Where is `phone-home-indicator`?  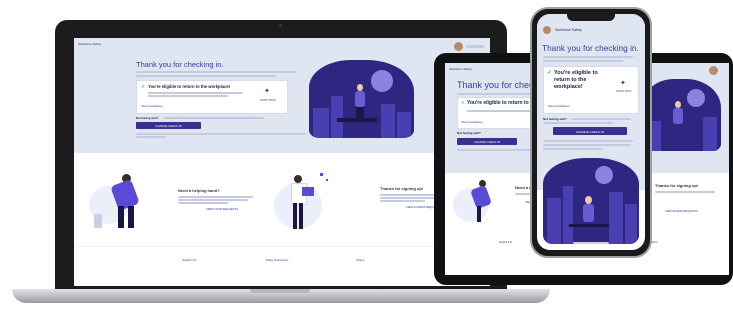 phone-home-indicator is located at coordinates (591, 243).